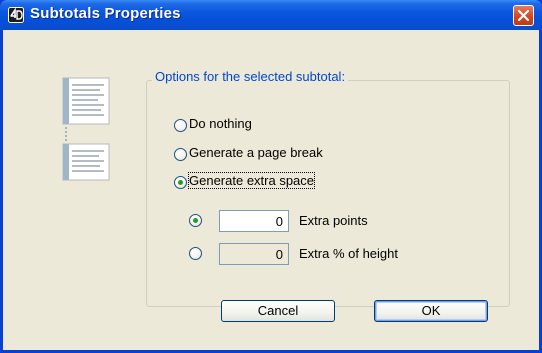 The image size is (542, 353). Describe the element at coordinates (271, 15) in the screenshot. I see `title-bar: Subtotals Properties` at that location.